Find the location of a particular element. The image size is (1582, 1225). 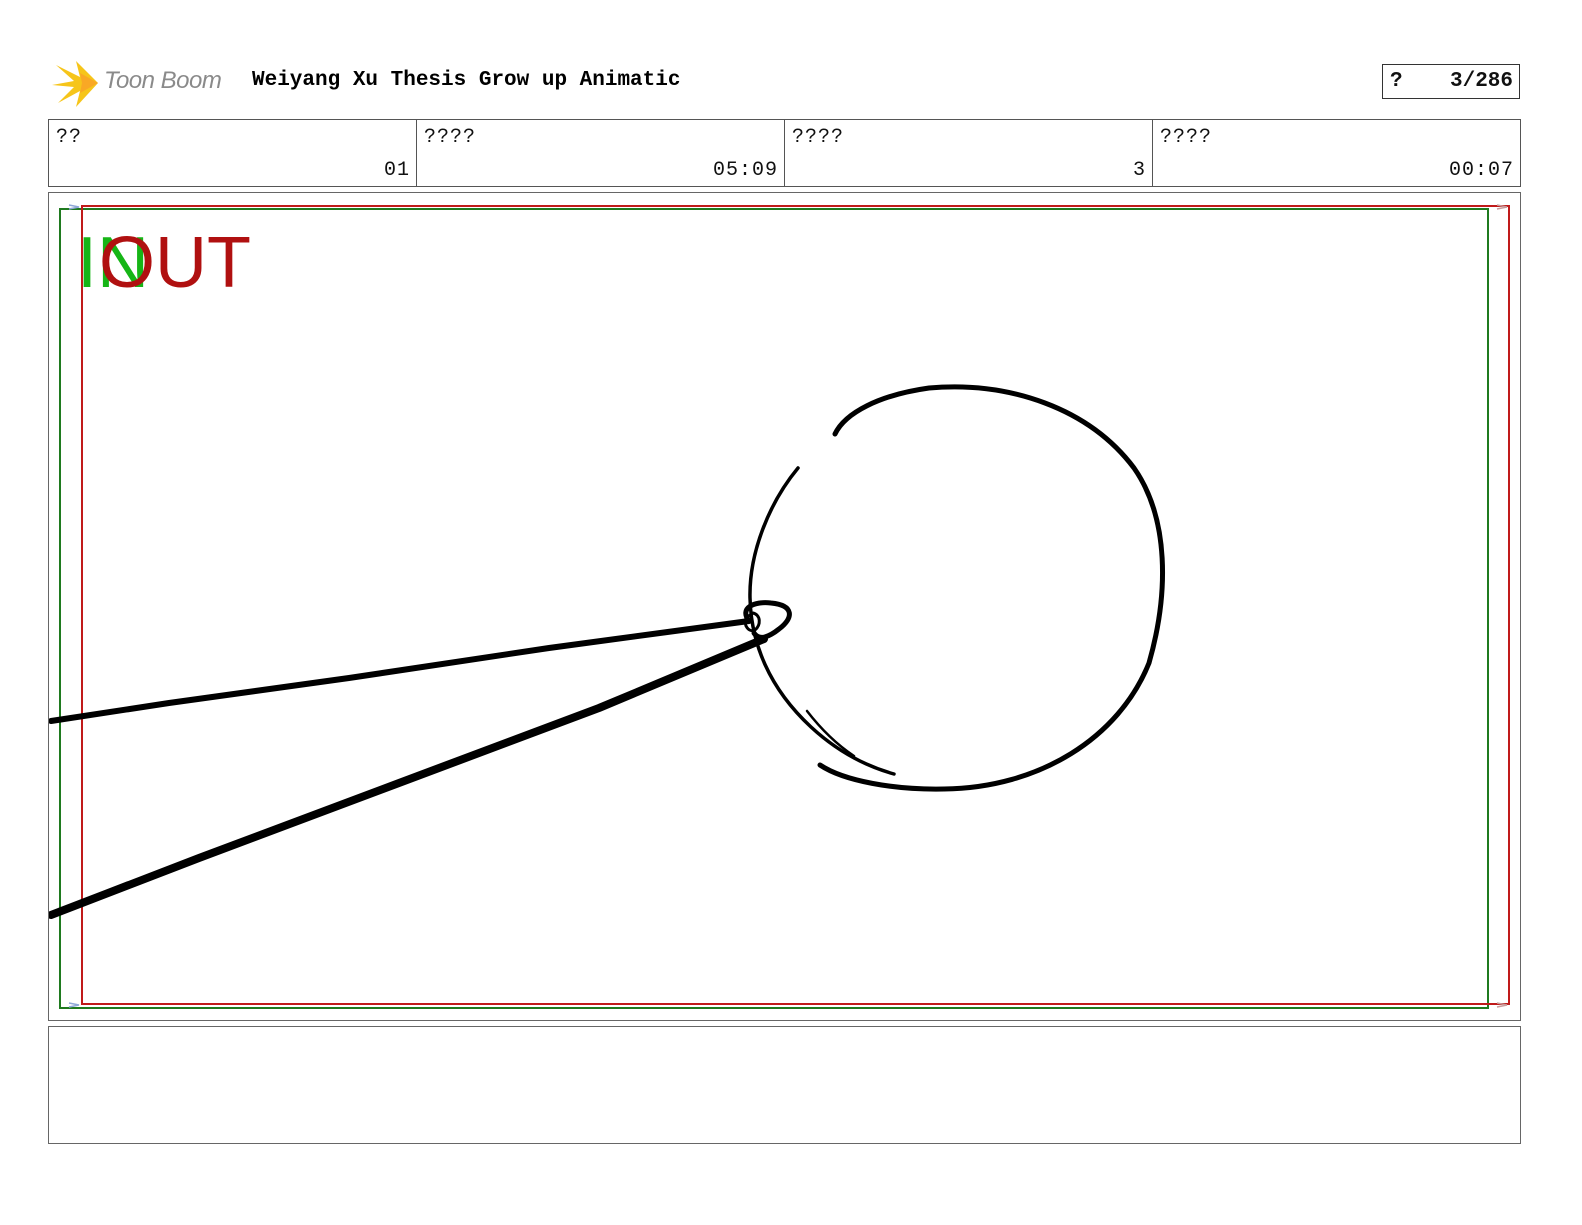

panel-notes-box is located at coordinates (784, 1085).